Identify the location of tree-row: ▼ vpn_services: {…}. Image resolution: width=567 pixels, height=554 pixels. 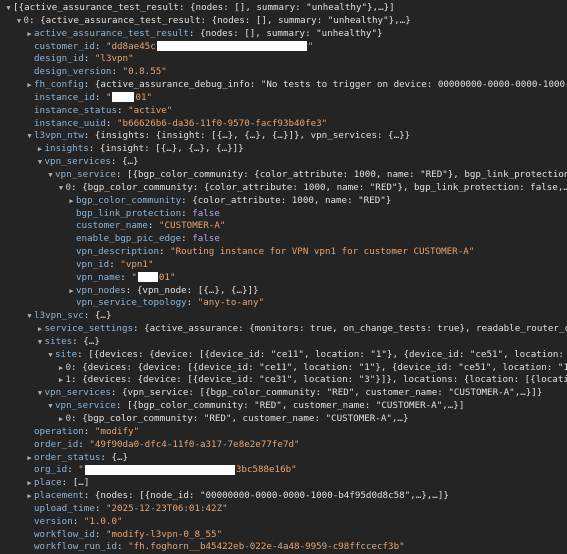
(283, 162).